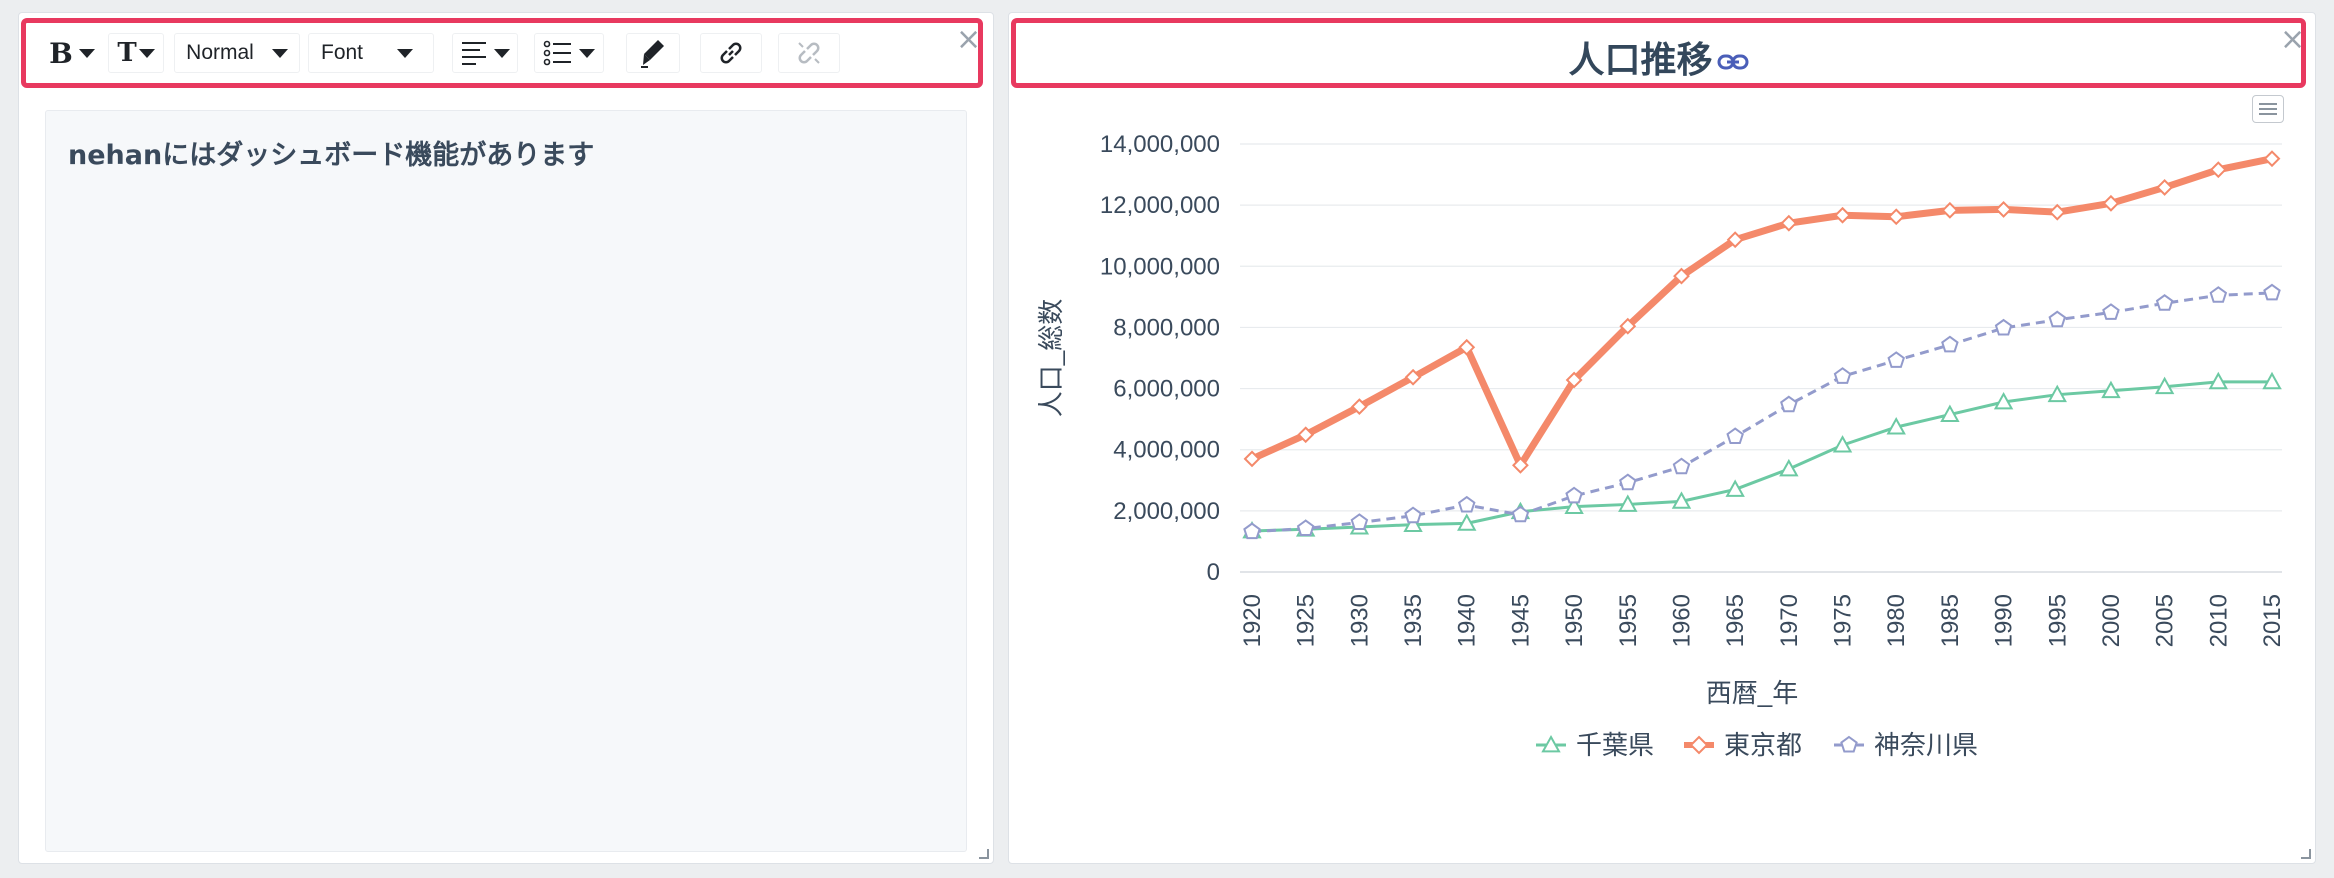 The image size is (2334, 878). I want to click on y-tick-label: 2,000,000, so click(1166, 511).